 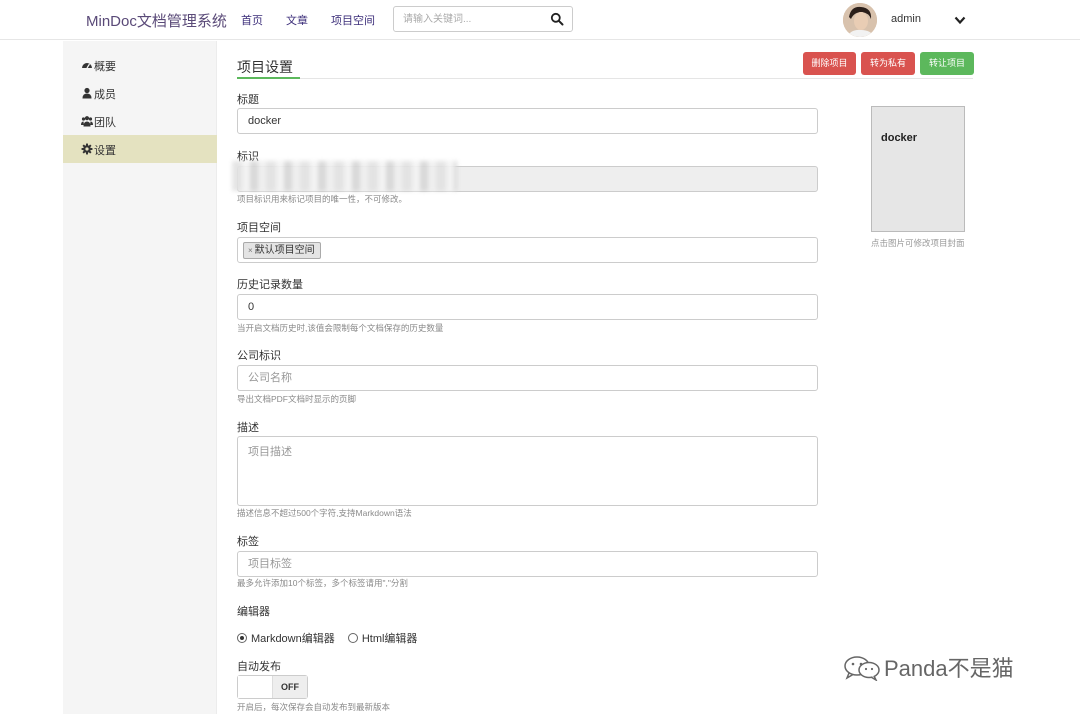 What do you see at coordinates (87, 149) in the screenshot?
I see `gear-icon` at bounding box center [87, 149].